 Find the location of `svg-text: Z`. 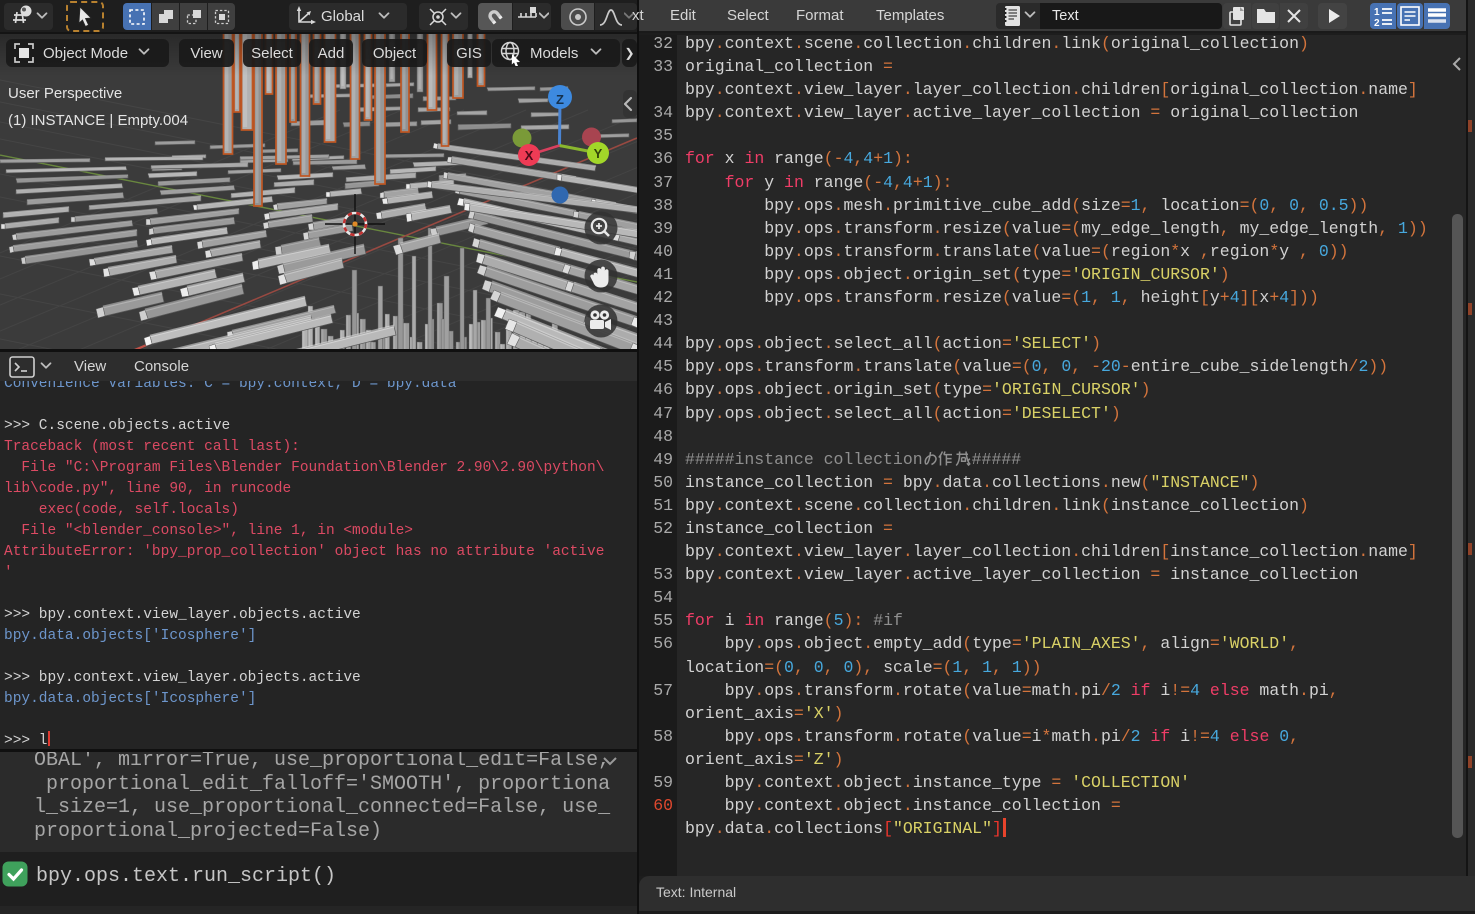

svg-text: Z is located at coordinates (560, 99).